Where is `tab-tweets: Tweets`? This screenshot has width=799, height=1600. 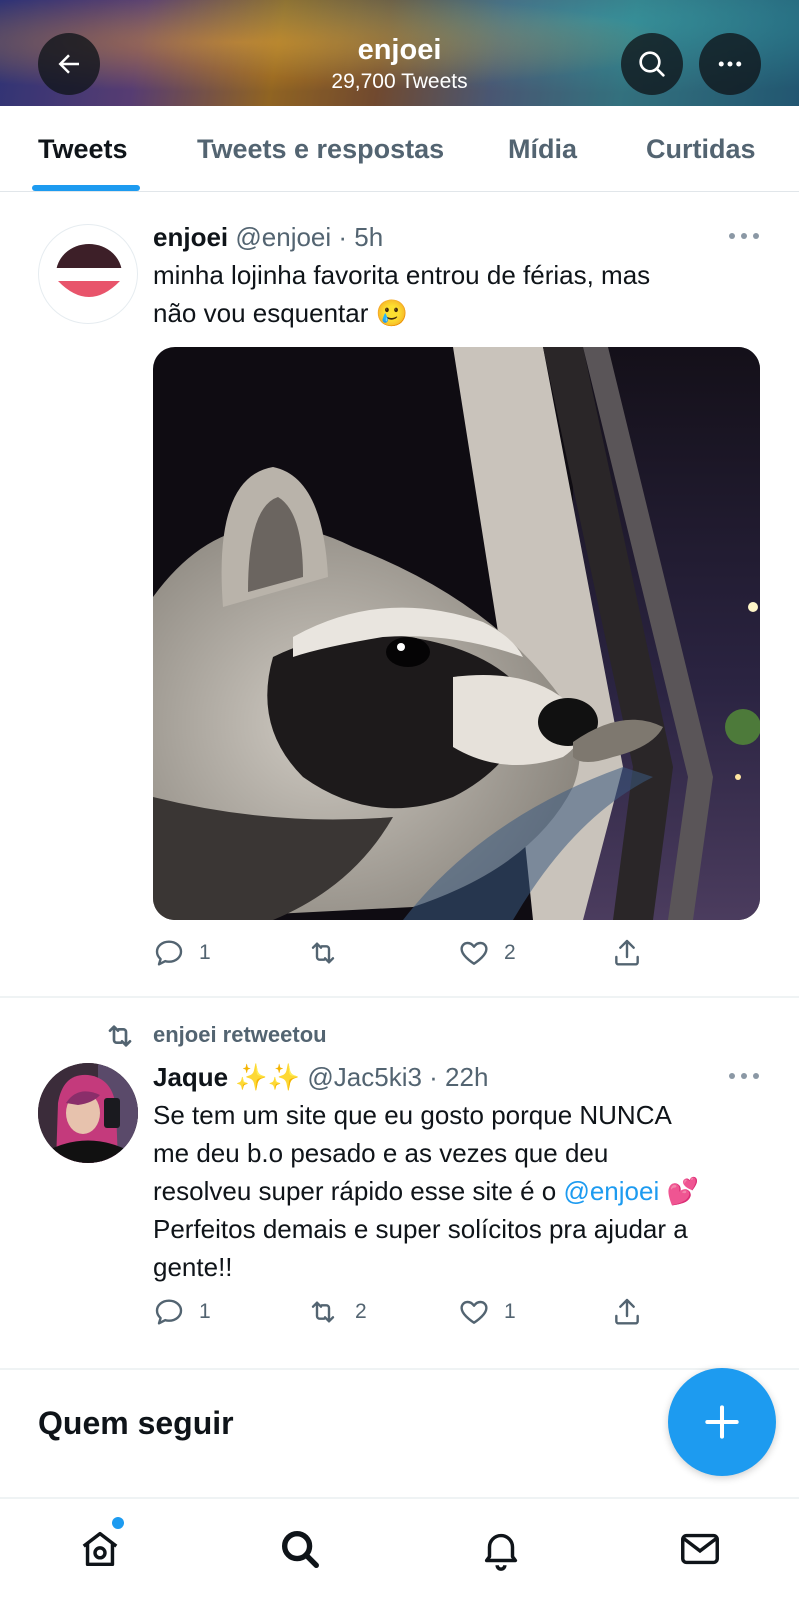 tab-tweets: Tweets is located at coordinates (83, 149).